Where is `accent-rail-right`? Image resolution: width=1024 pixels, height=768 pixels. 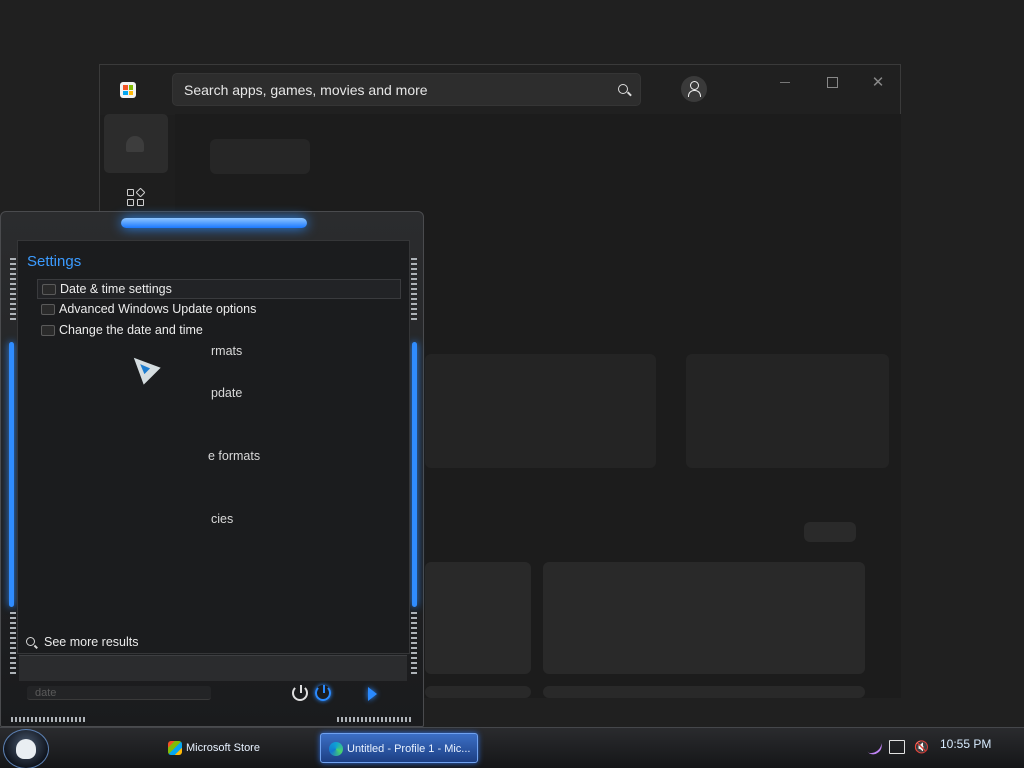
accent-rail-right is located at coordinates (414, 474).